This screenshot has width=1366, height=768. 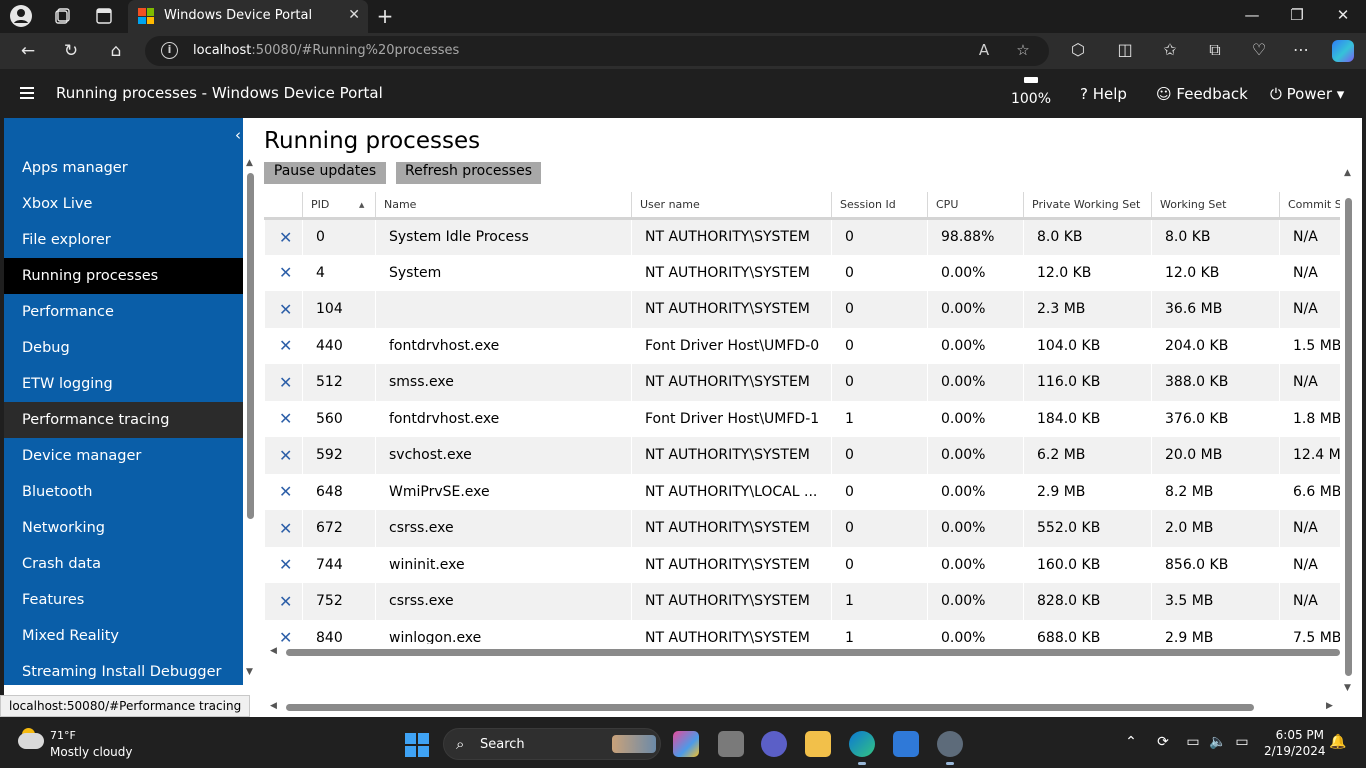 What do you see at coordinates (1295, 743) in the screenshot?
I see `taskbar-clock: 6:05 PM 2/19/2024` at bounding box center [1295, 743].